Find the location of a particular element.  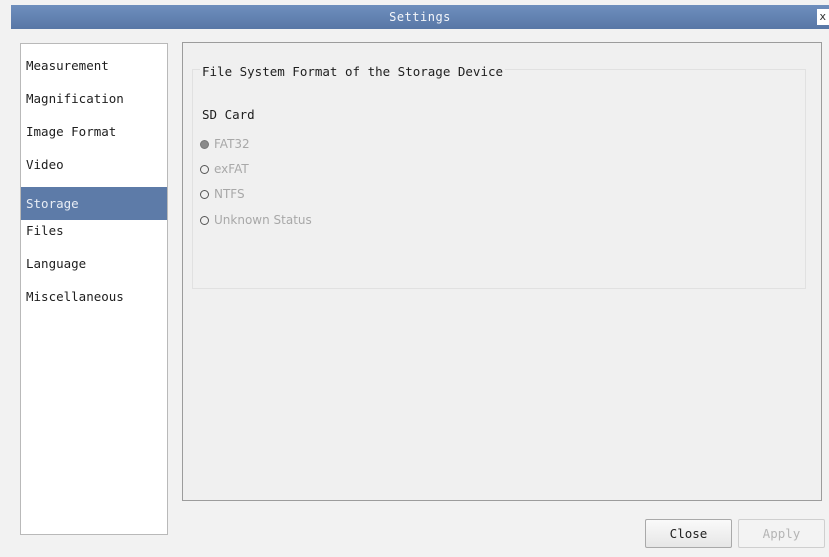

radio-fat32: FAT32 is located at coordinates (225, 144).